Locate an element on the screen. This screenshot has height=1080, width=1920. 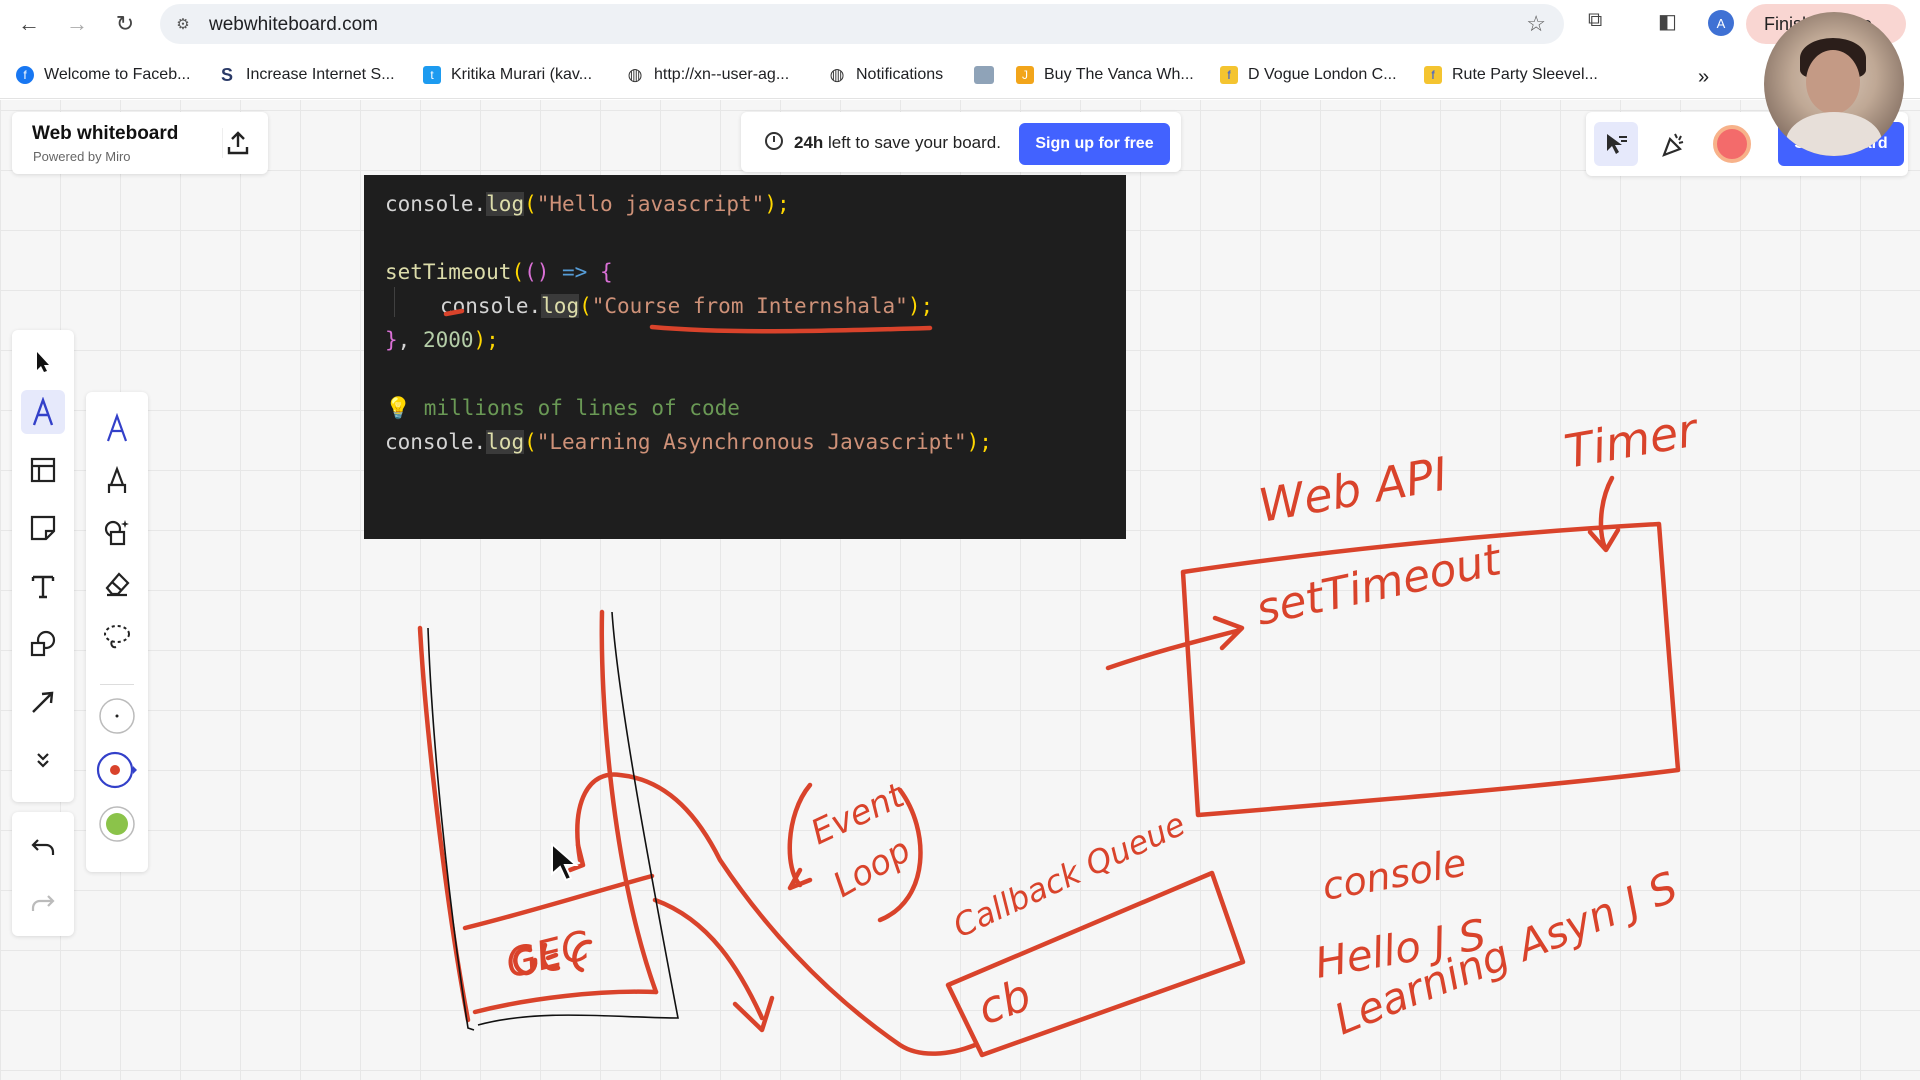
bookmark-item is located at coordinates (989, 75).